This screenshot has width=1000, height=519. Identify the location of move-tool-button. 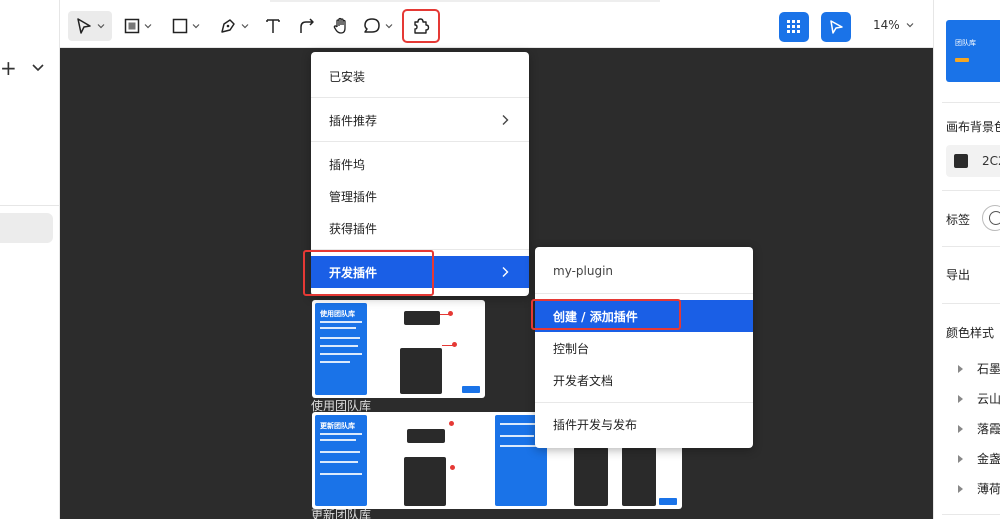
(90, 26).